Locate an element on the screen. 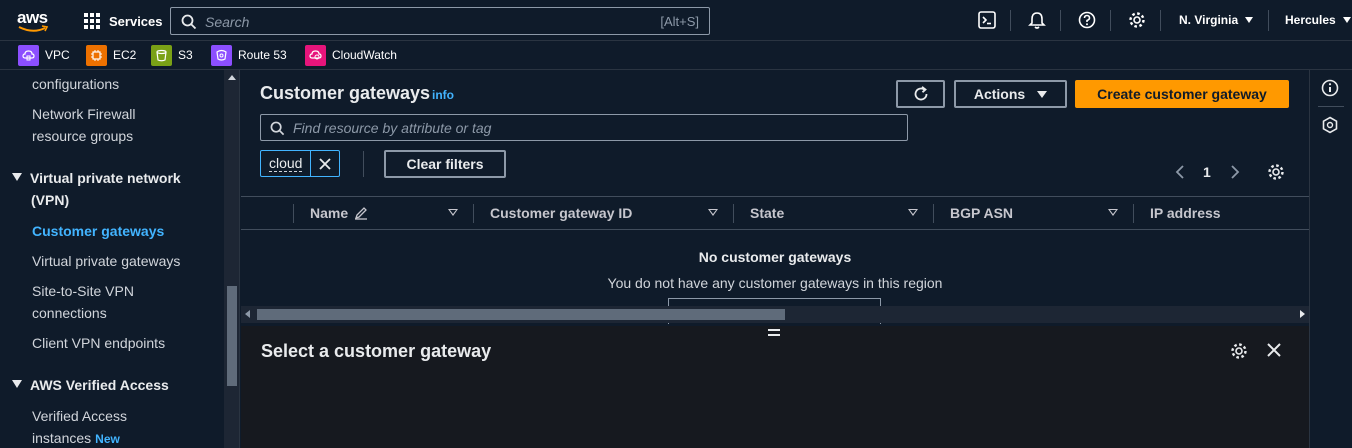 This screenshot has width=1352, height=448. filter-token-label: cloud is located at coordinates (286, 163).